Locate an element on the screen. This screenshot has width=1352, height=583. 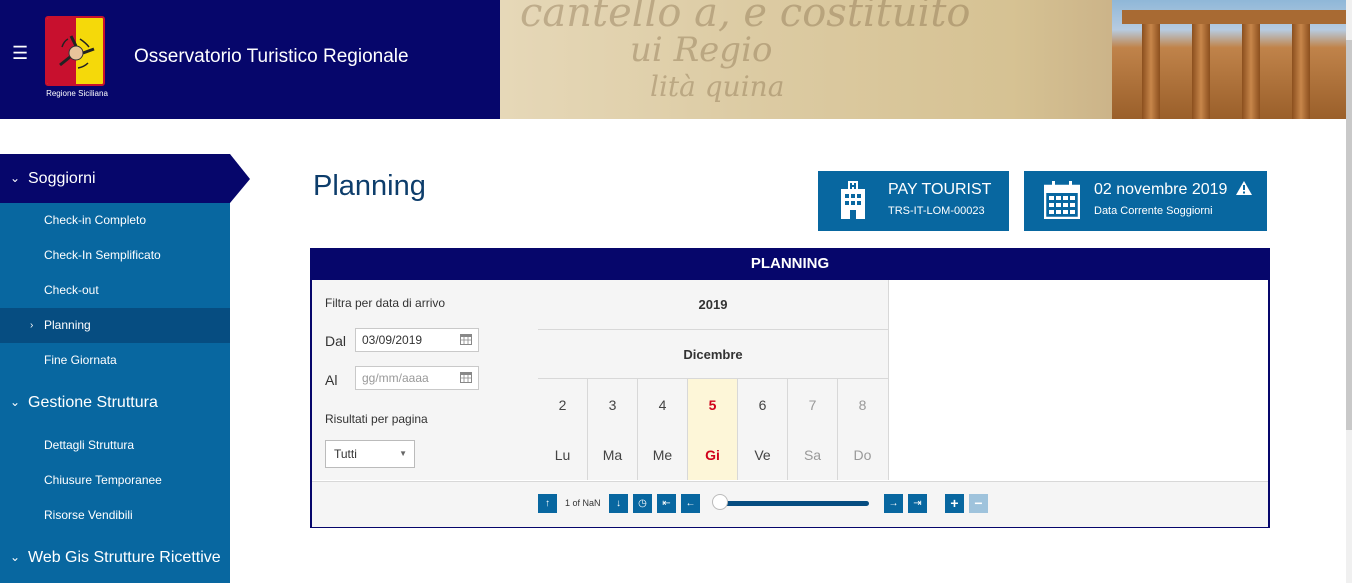
tourist-code: TRS-IT-LOM-00023 is located at coordinates (936, 211).